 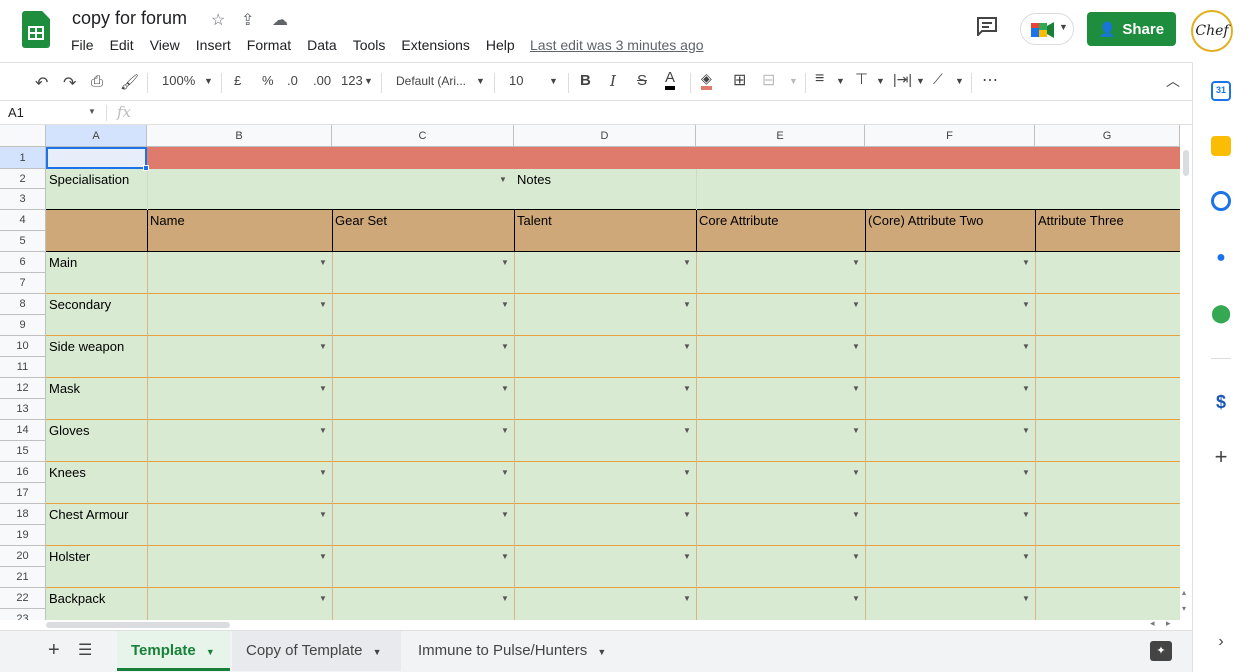 What do you see at coordinates (96, 136) in the screenshot?
I see `column-header-a: A` at bounding box center [96, 136].